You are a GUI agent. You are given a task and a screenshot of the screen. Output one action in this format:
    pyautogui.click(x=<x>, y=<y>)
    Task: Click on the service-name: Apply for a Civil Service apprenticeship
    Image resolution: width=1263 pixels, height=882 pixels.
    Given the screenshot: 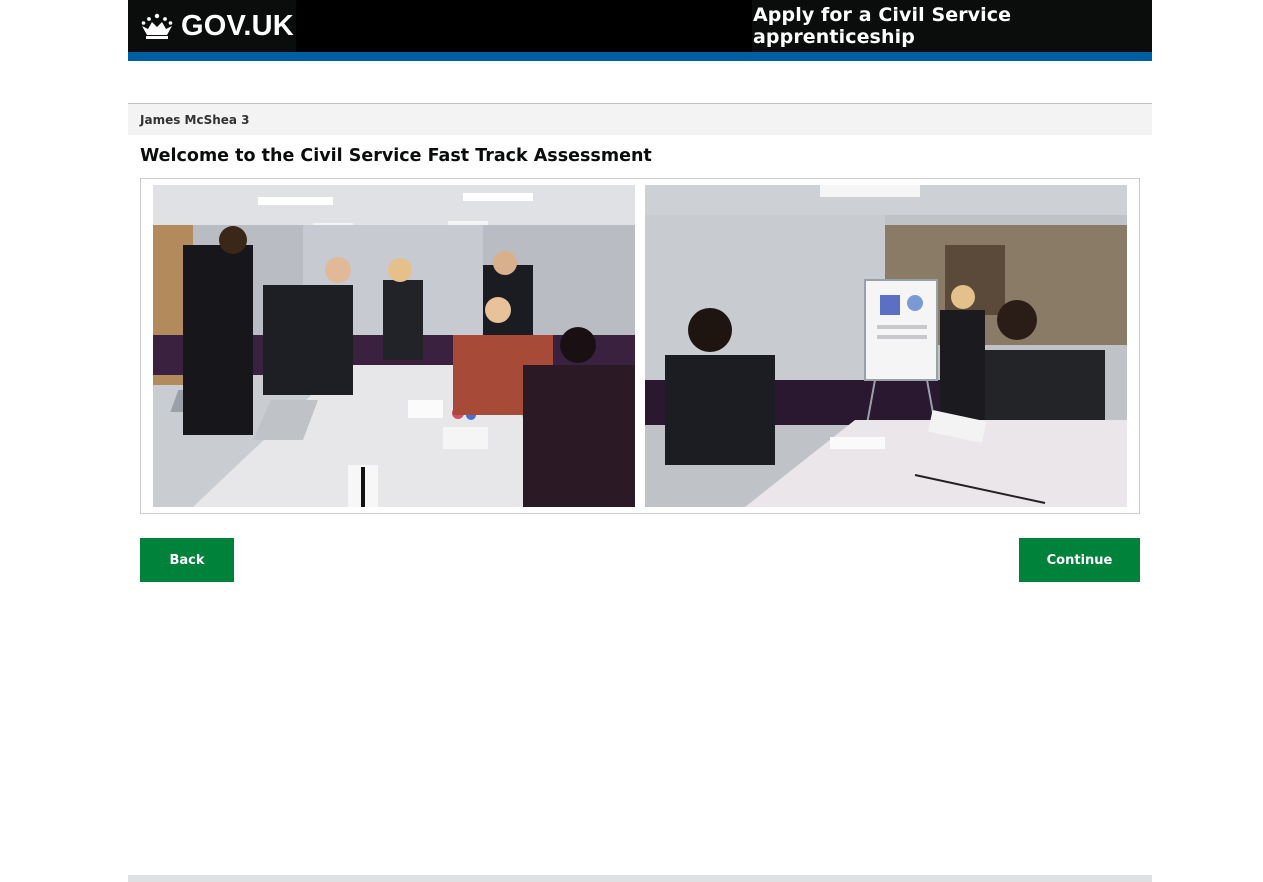 What is the action you would take?
    pyautogui.click(x=882, y=26)
    